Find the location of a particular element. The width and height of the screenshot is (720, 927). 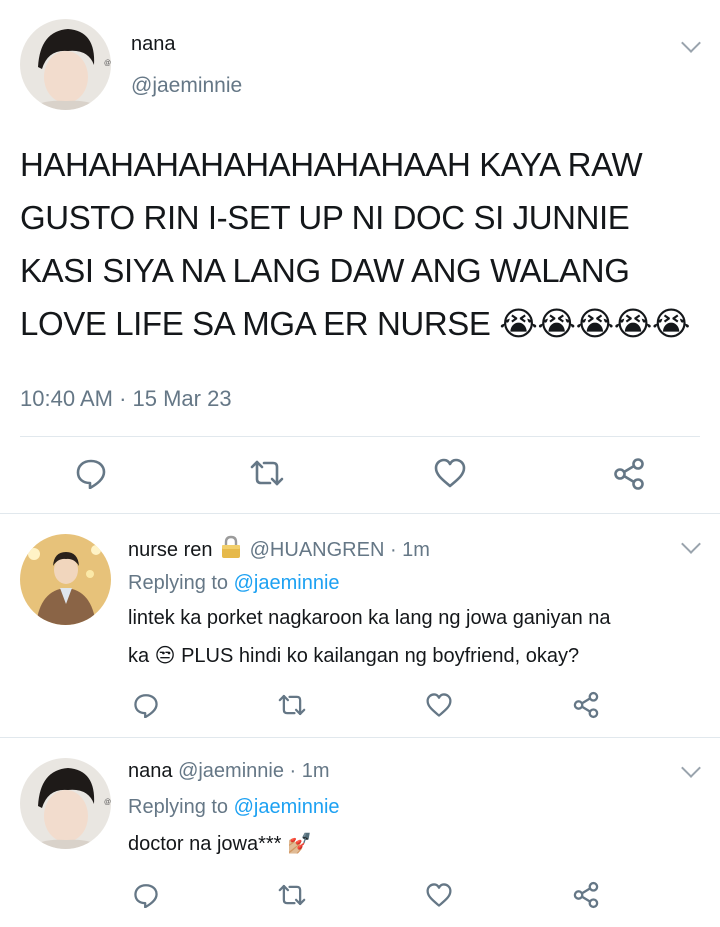

lock-icon is located at coordinates (231, 550).